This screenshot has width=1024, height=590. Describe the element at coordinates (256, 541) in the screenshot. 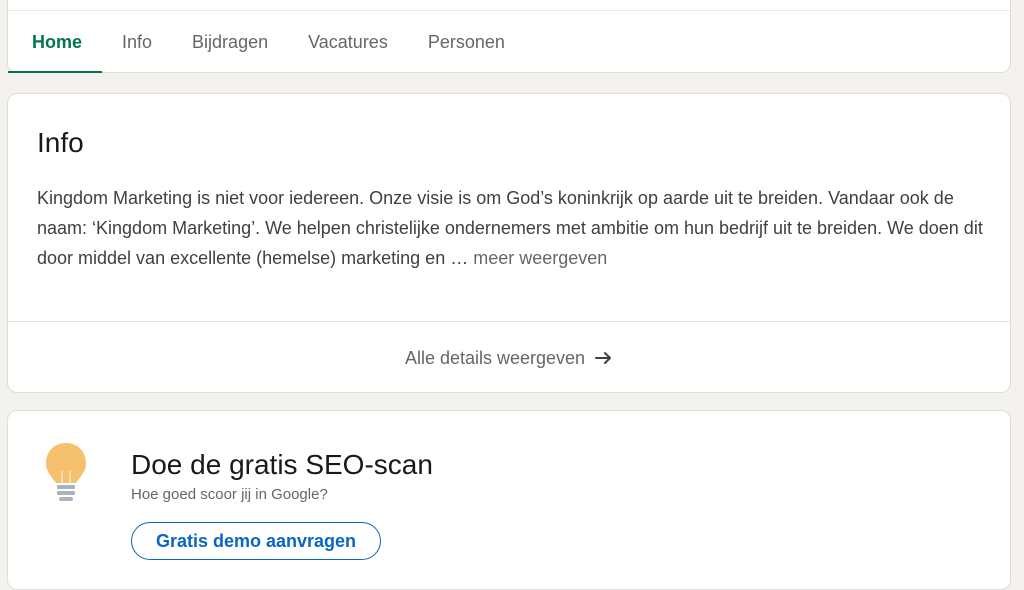

I see `request-demo-button: Gratis demo aanvragen` at that location.